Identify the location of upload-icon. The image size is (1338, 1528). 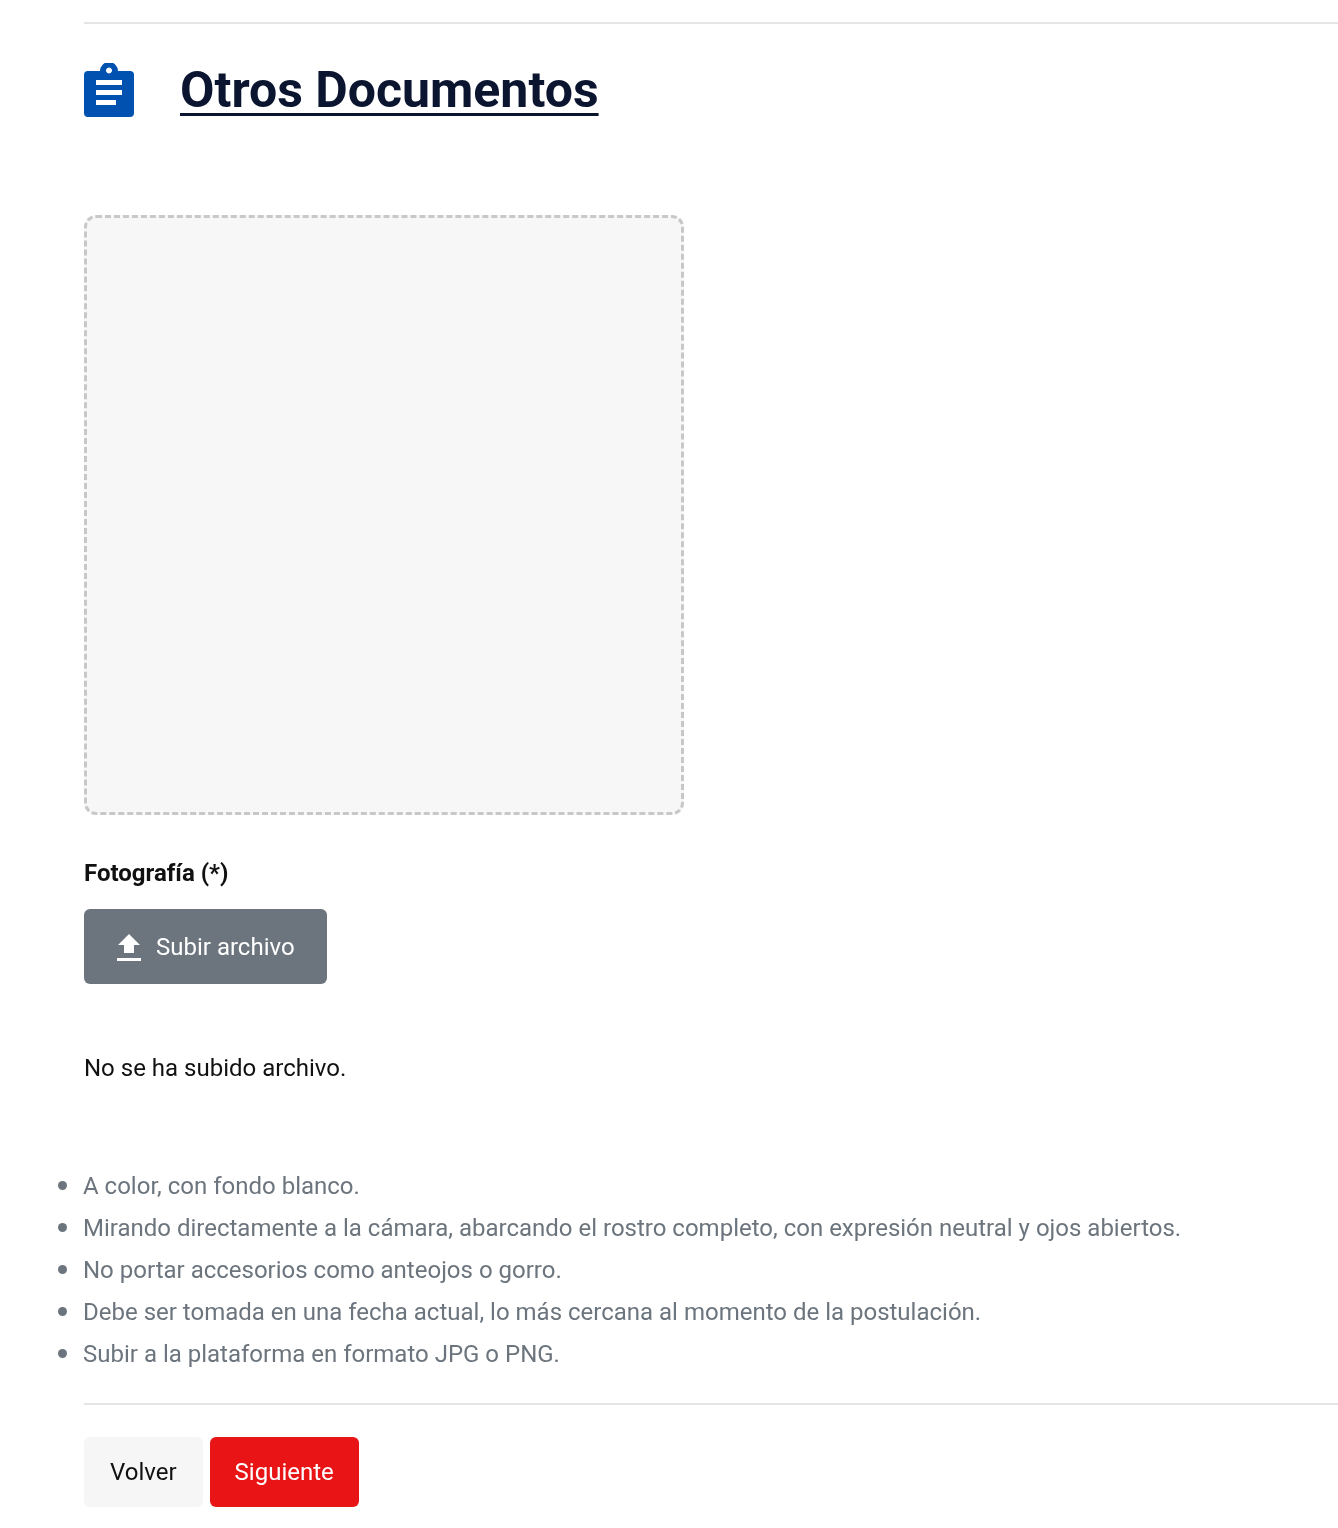
(129, 946).